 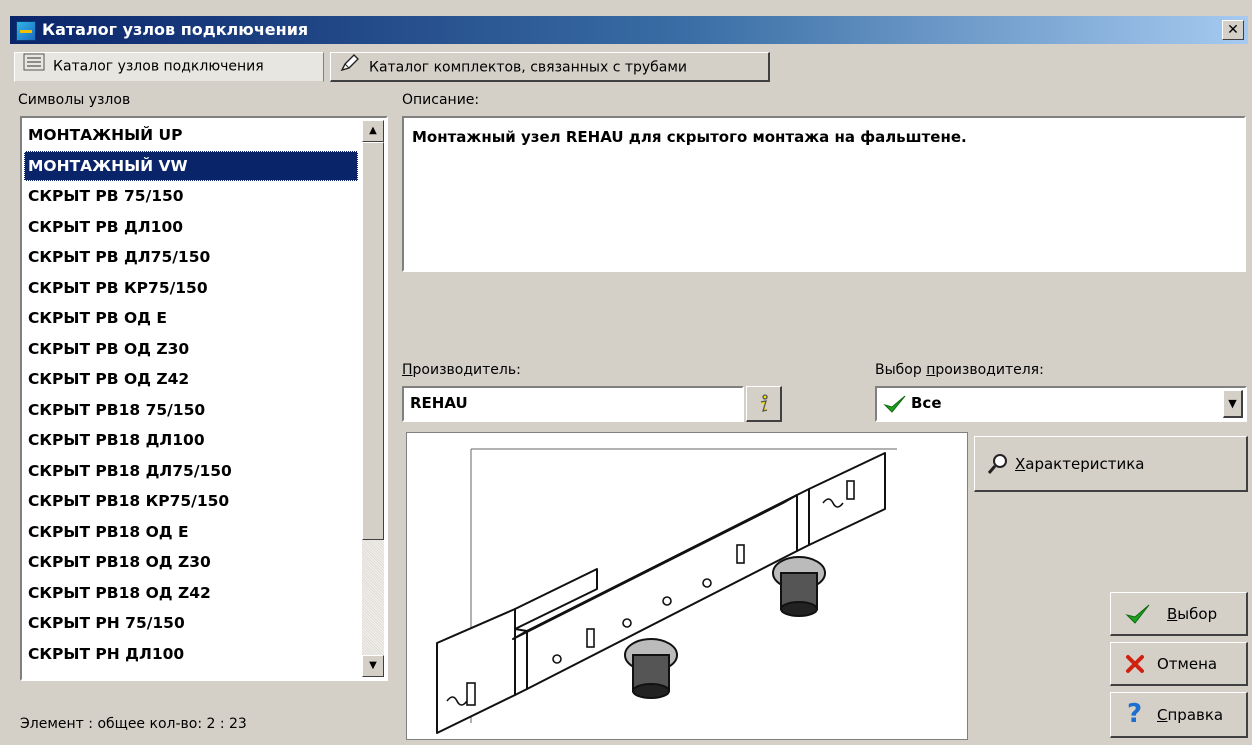 I want to click on list-scrollbar: ▲ ▼, so click(x=373, y=398).